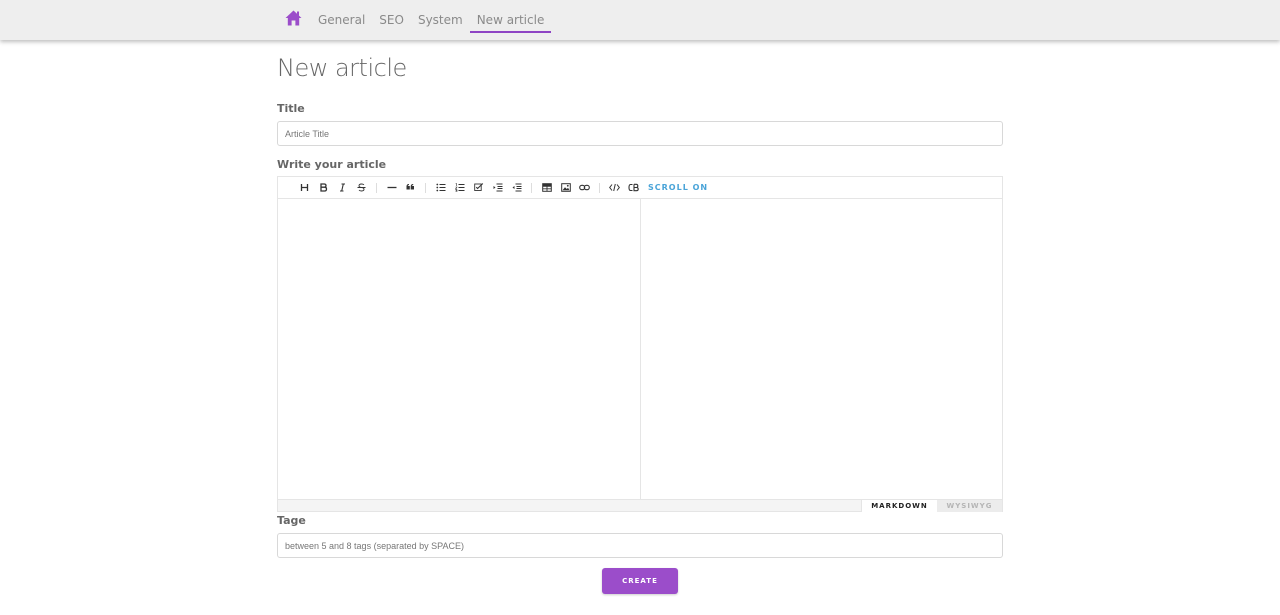 This screenshot has width=1280, height=615. I want to click on code-icon, so click(614, 187).